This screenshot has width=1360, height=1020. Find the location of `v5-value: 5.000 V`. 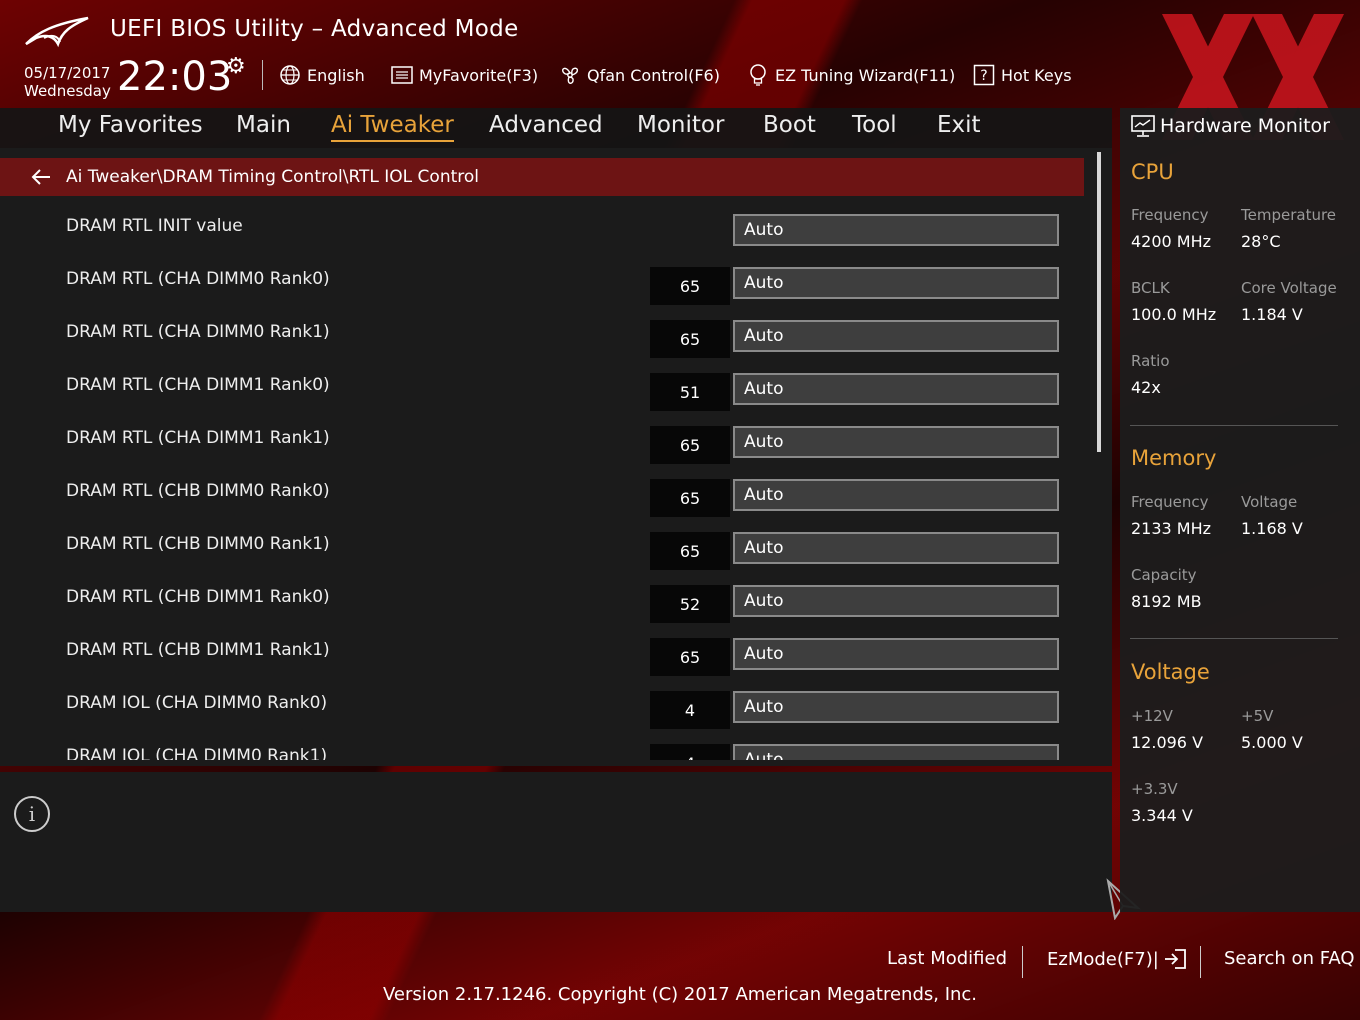

v5-value: 5.000 V is located at coordinates (1272, 742).